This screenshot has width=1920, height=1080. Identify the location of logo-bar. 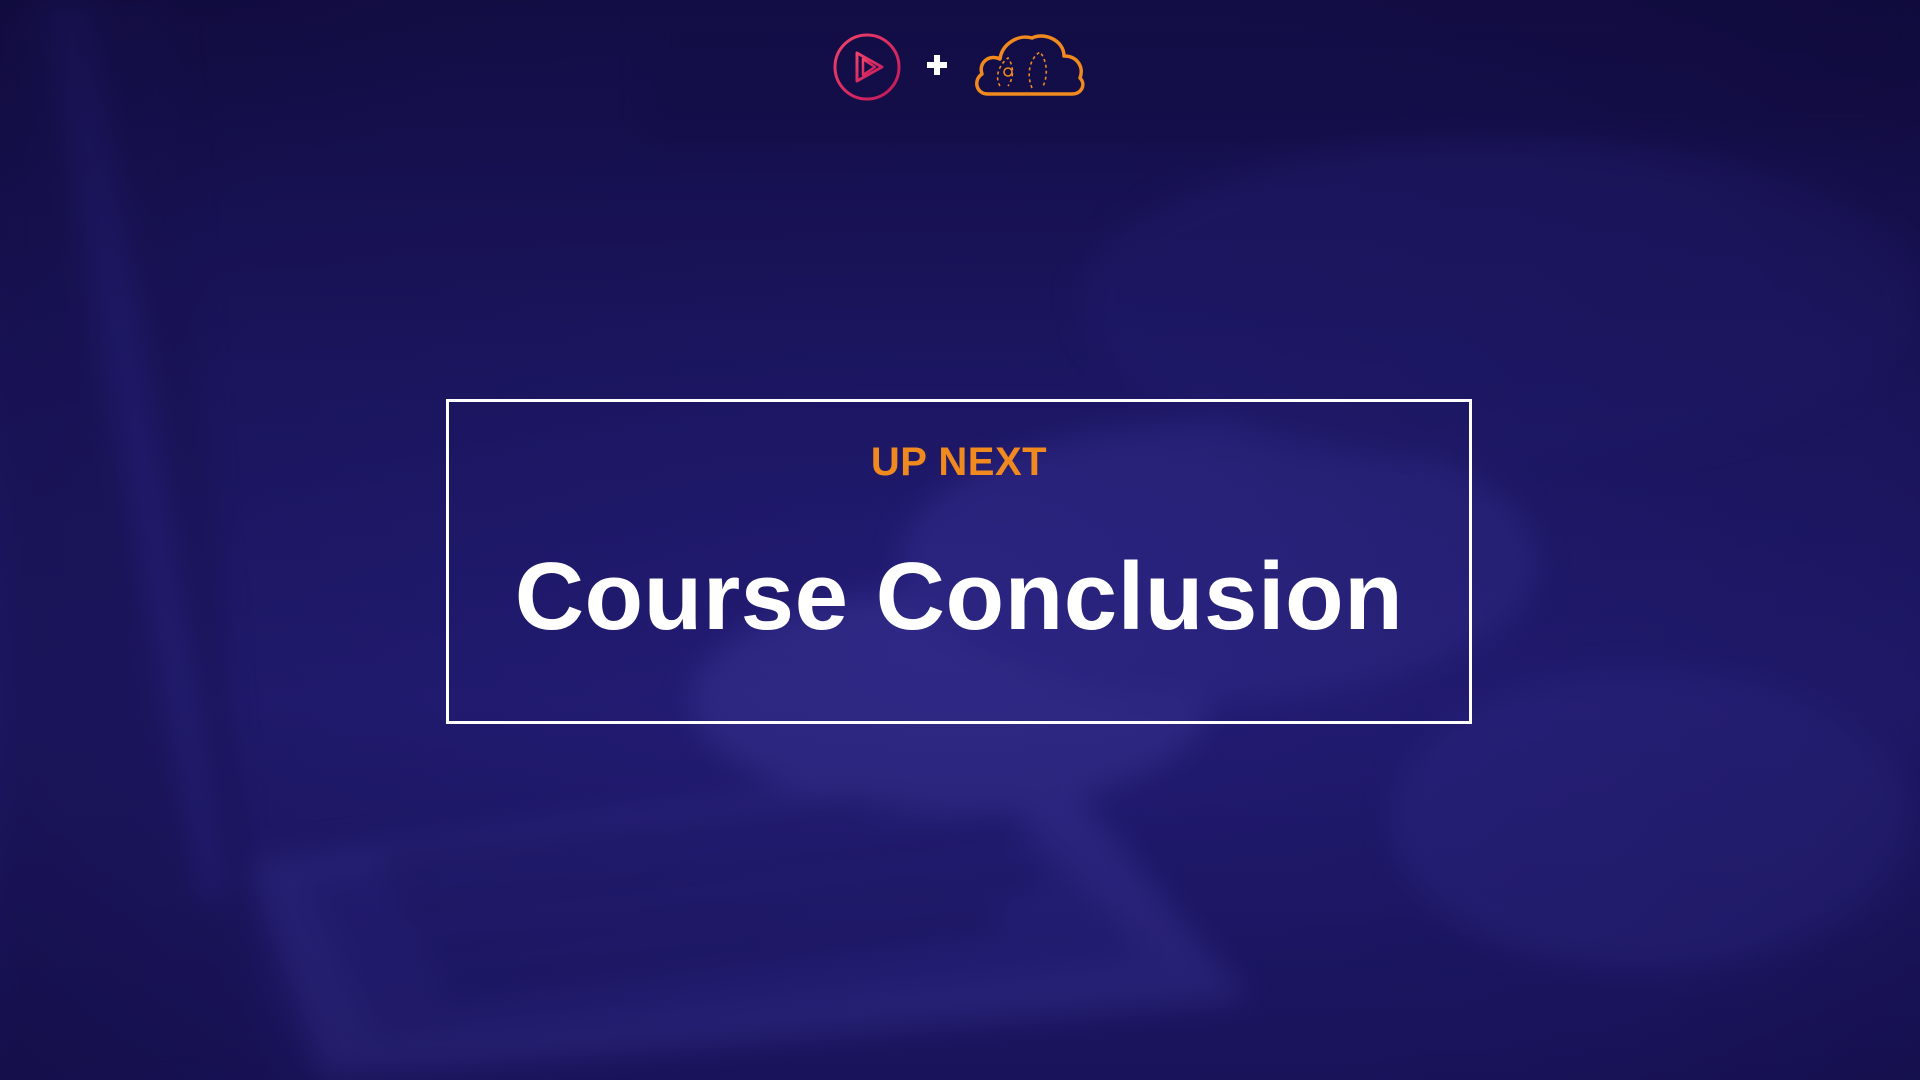
(960, 68).